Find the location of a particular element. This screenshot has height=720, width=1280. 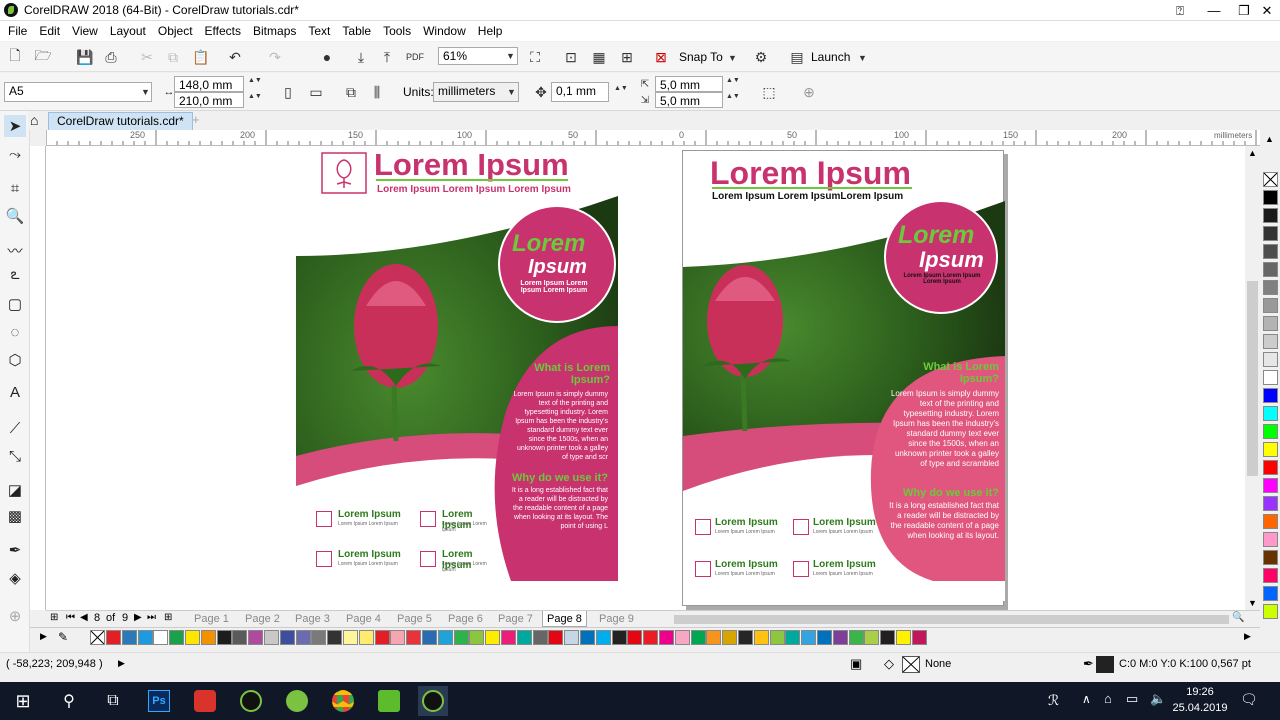

page-tab-9: Page 9 is located at coordinates (616, 619).